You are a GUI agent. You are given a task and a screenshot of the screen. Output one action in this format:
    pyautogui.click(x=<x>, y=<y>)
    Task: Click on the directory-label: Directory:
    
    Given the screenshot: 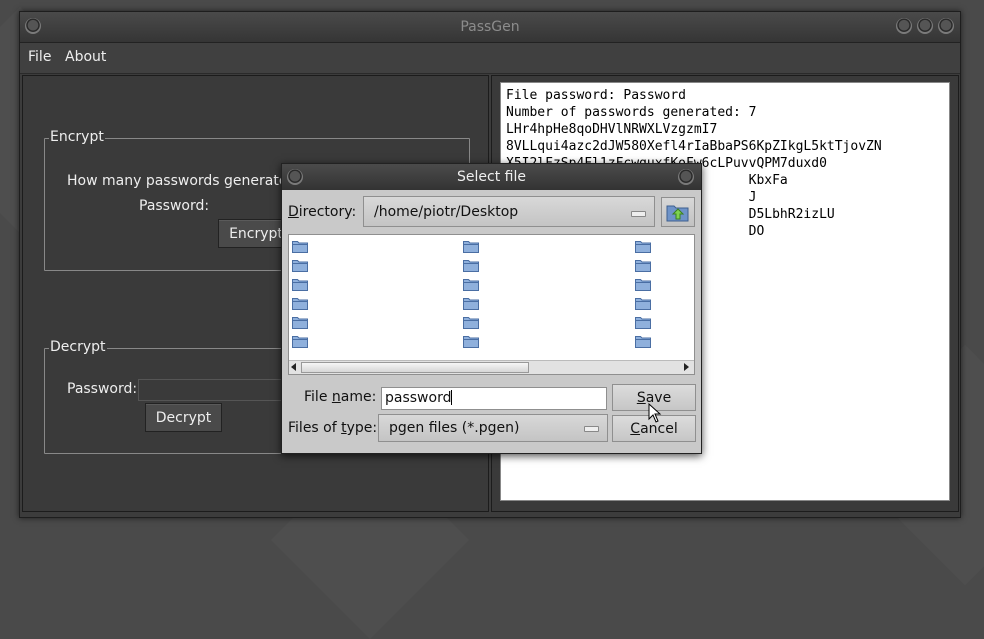 What is the action you would take?
    pyautogui.click(x=322, y=212)
    